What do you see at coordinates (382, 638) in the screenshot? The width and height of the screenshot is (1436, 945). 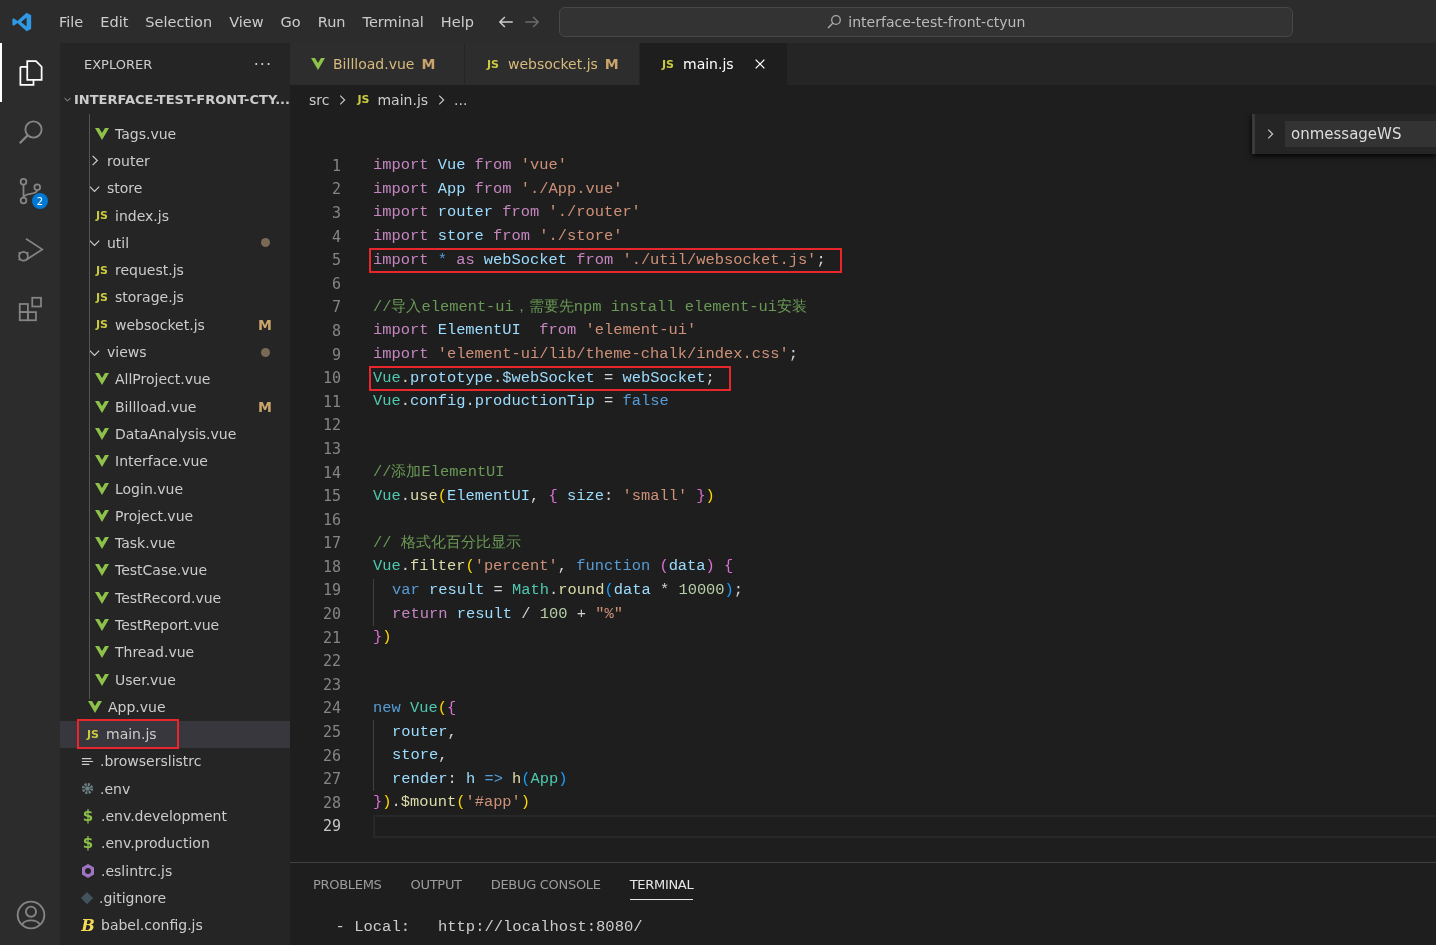 I see `code-line: })` at bounding box center [382, 638].